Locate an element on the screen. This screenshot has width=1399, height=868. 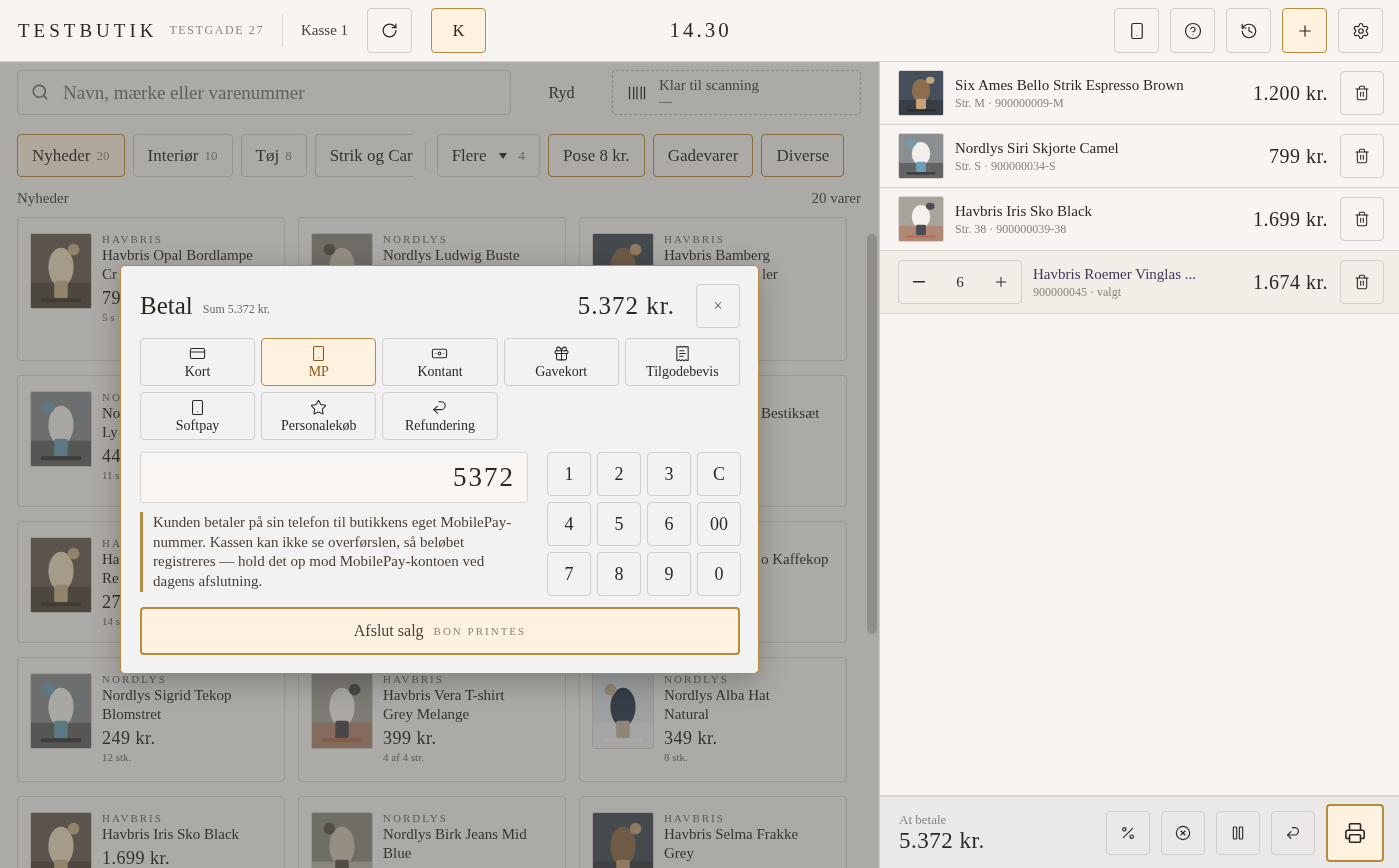
product-price: 399 kr. is located at coordinates (410, 738).